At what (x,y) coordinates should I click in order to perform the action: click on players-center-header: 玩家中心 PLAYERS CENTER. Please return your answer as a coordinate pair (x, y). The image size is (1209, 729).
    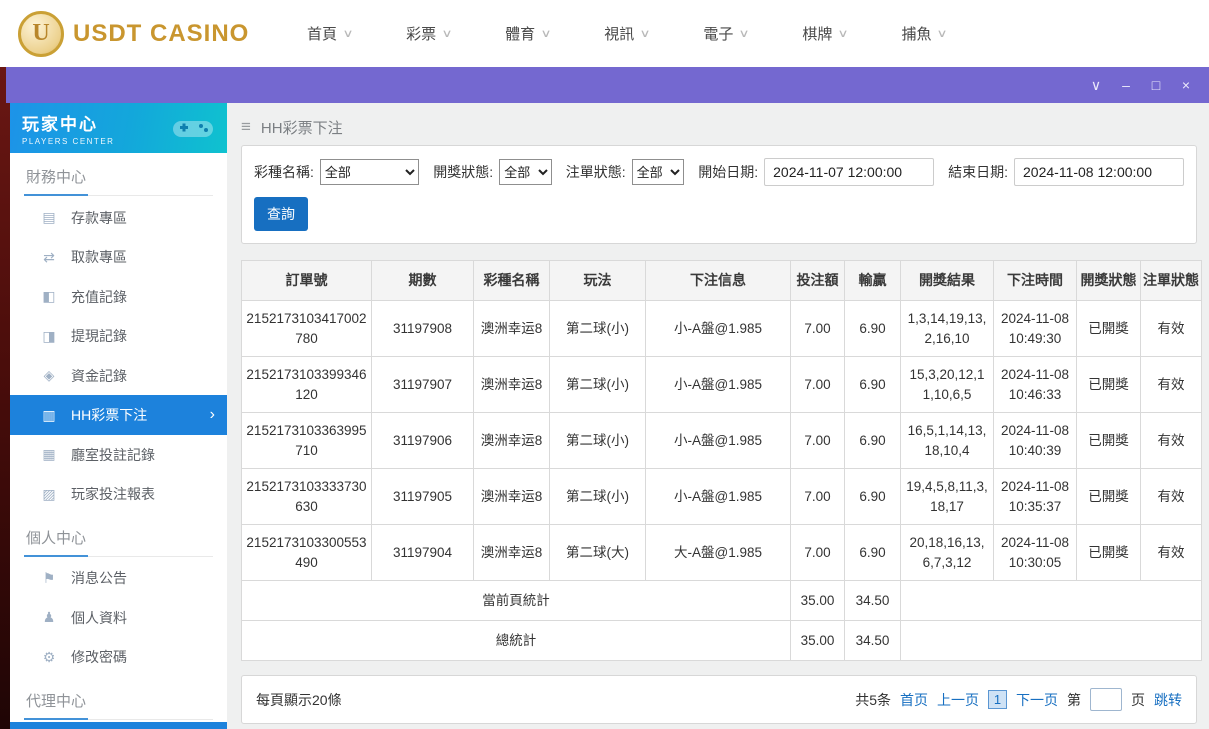
    Looking at the image, I should click on (118, 128).